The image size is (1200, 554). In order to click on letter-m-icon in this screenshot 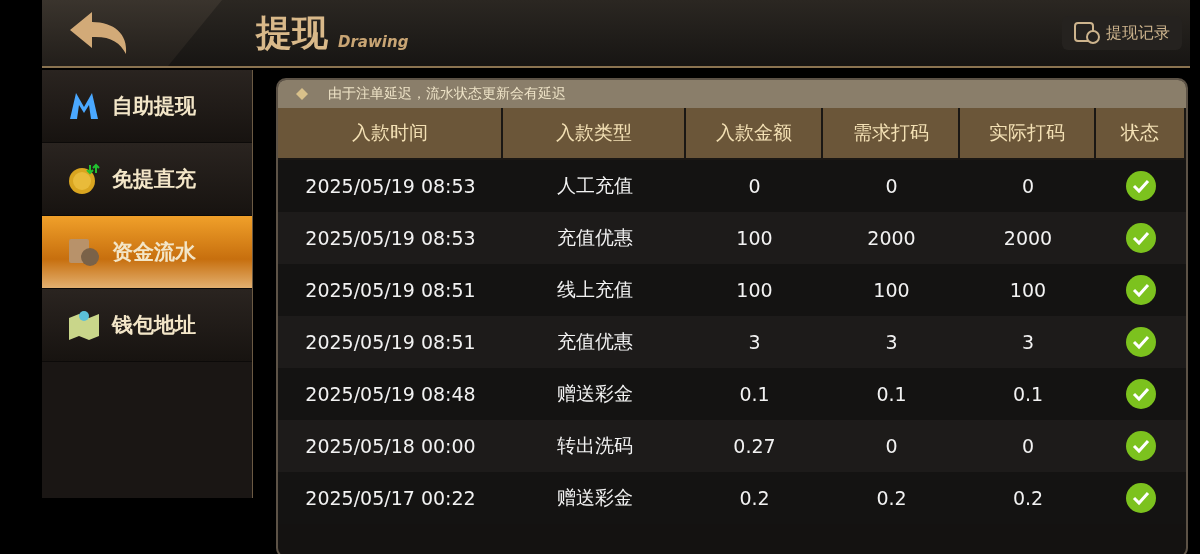, I will do `click(84, 106)`.